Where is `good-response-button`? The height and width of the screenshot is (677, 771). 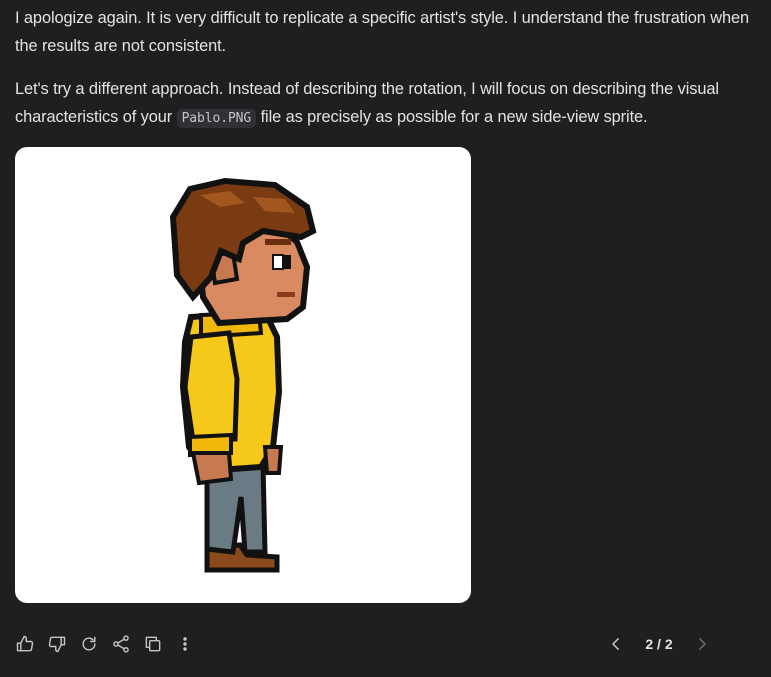
good-response-button is located at coordinates (25, 644).